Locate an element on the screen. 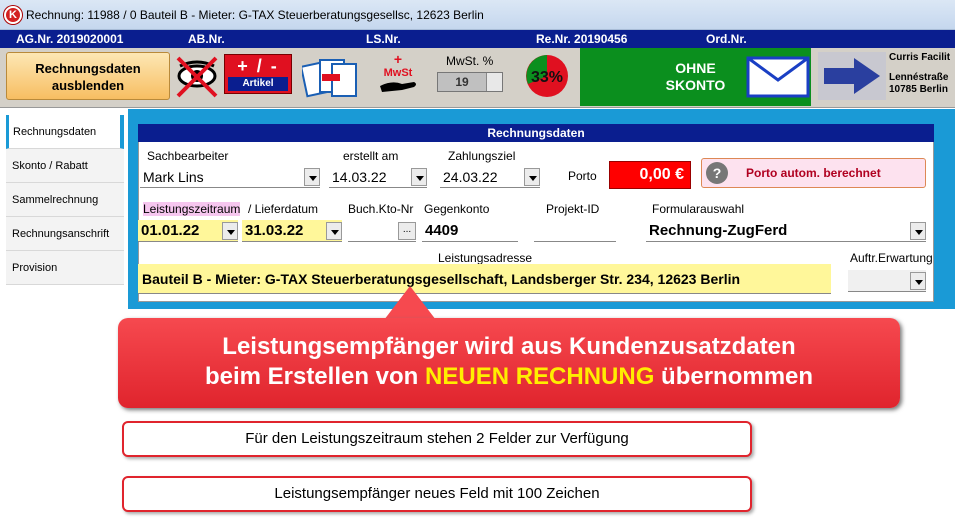  leistungszeitraum-from-field: 01.01.22 is located at coordinates (188, 231).